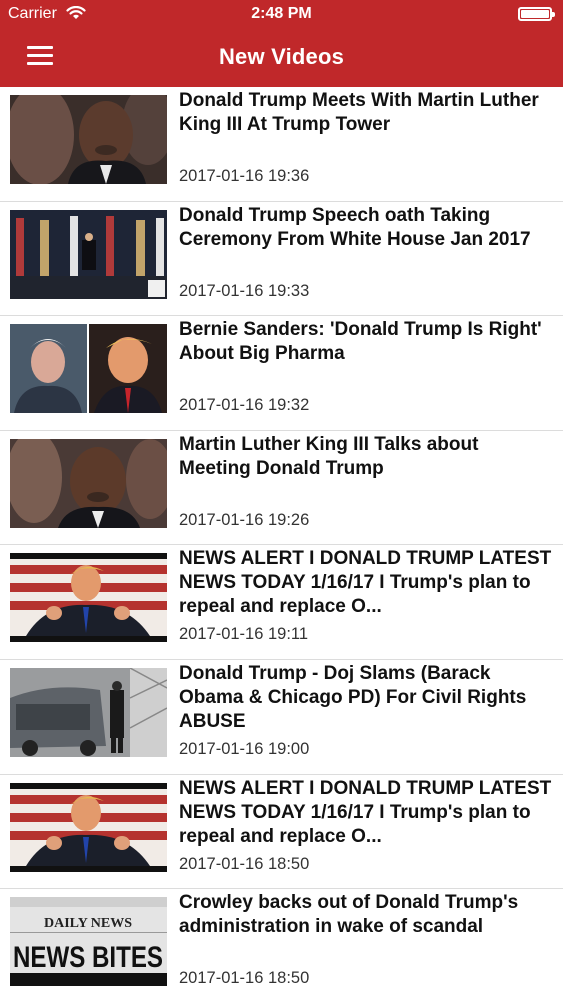 This screenshot has width=563, height=1000. What do you see at coordinates (536, 14) in the screenshot?
I see `battery-icon` at bounding box center [536, 14].